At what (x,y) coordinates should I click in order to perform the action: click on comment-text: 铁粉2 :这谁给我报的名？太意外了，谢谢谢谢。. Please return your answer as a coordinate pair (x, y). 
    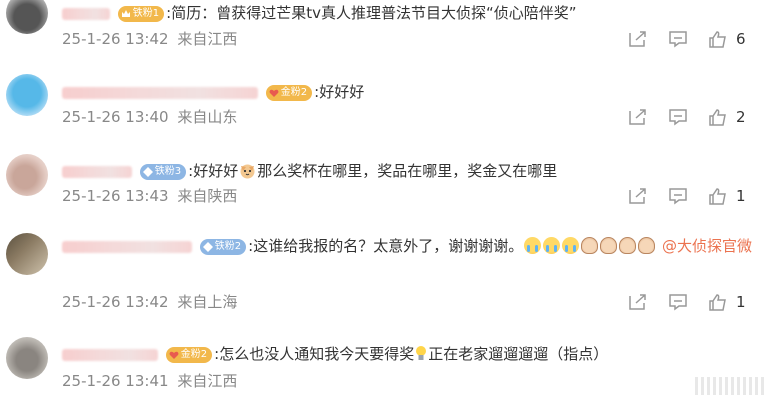
    Looking at the image, I should click on (407, 246).